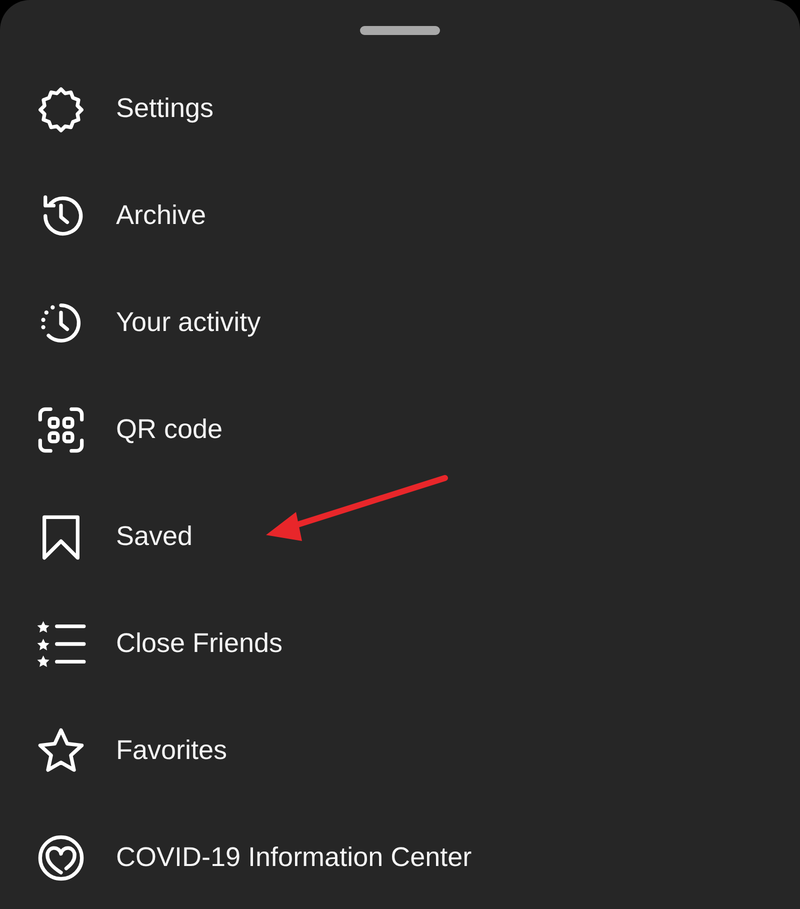  What do you see at coordinates (161, 215) in the screenshot?
I see `menu-item-label: Archive` at bounding box center [161, 215].